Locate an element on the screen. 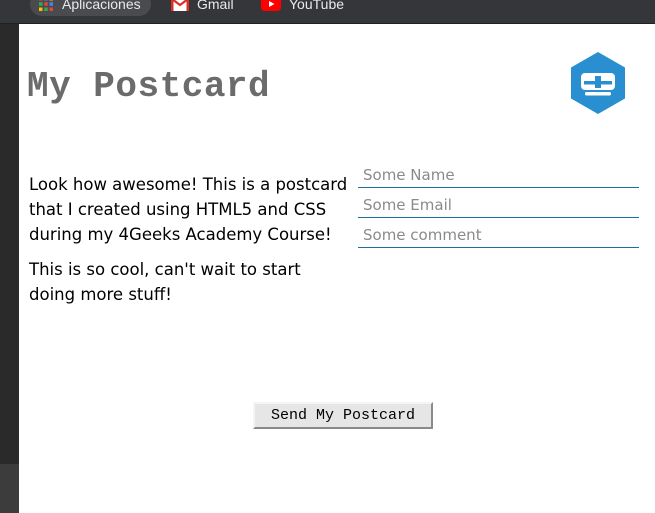 This screenshot has width=655, height=513. bookmark-gmail: Gmail is located at coordinates (202, 8).